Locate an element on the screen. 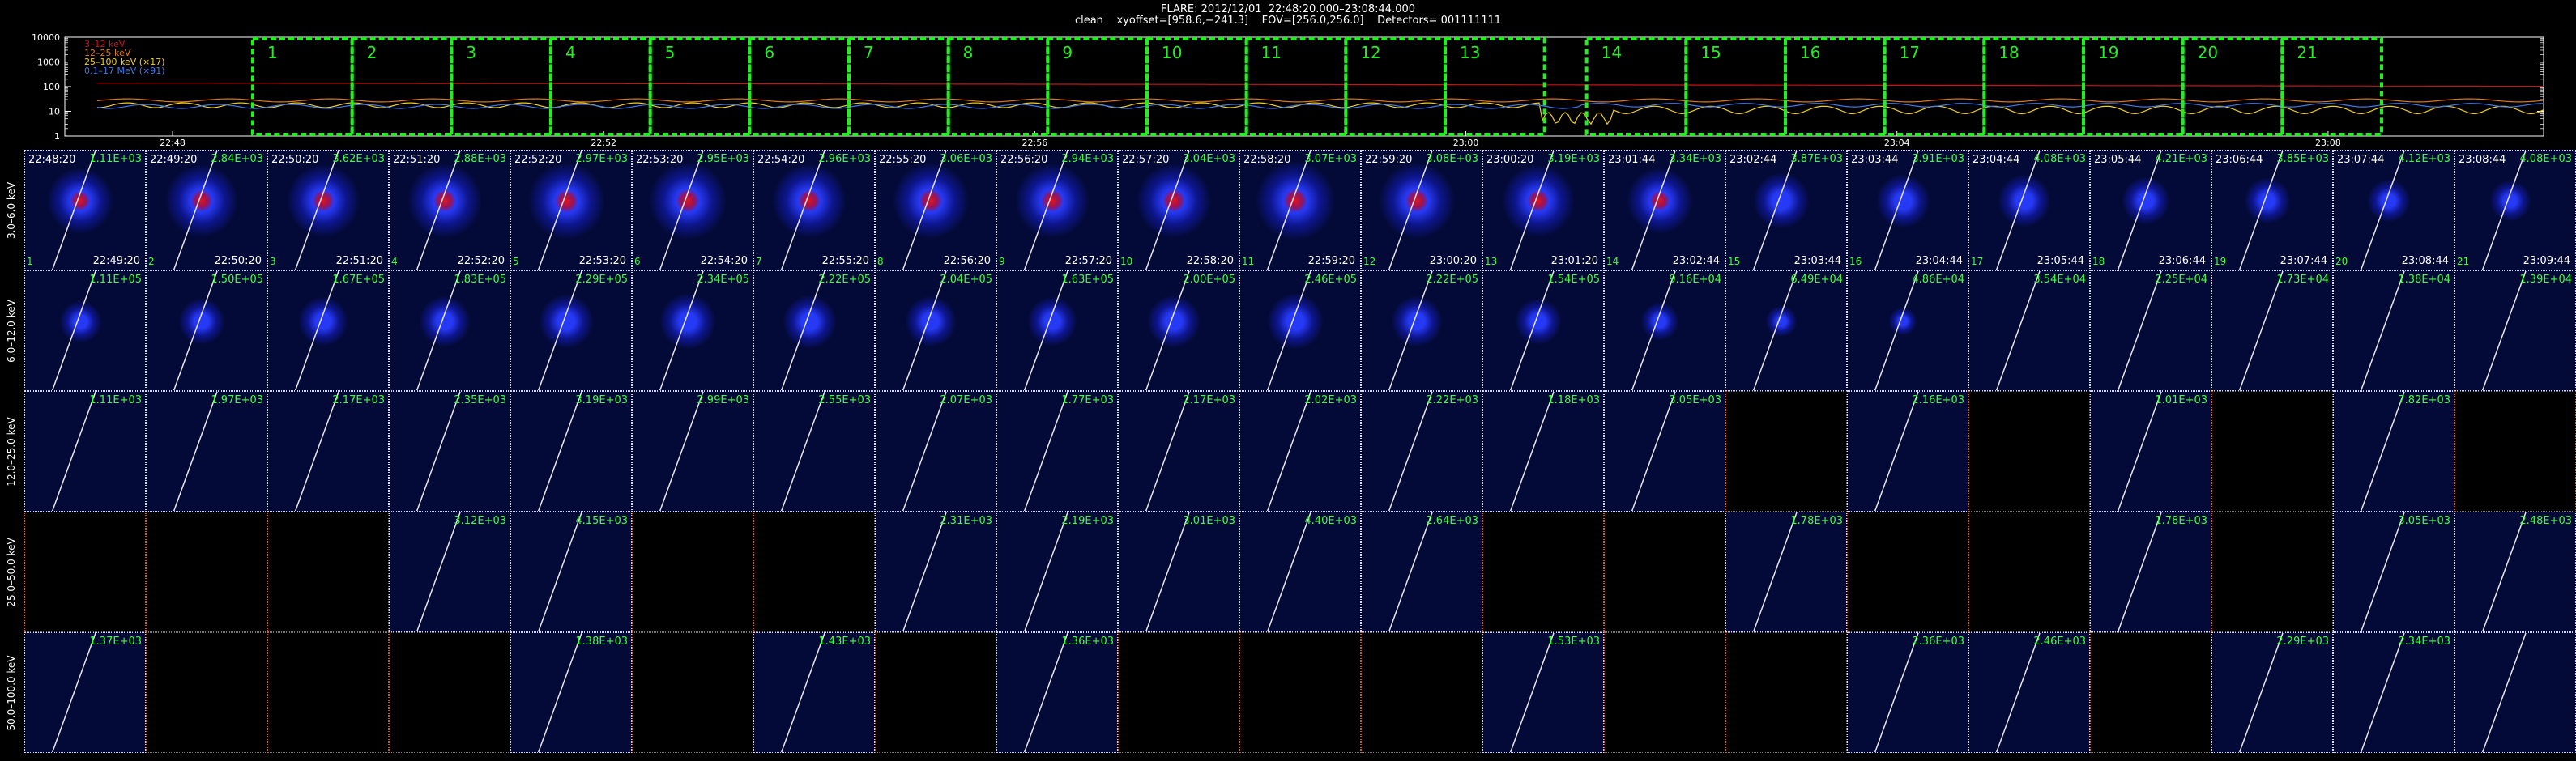 The height and width of the screenshot is (761, 2576). image-panel: 3.19E+03 is located at coordinates (571, 451).